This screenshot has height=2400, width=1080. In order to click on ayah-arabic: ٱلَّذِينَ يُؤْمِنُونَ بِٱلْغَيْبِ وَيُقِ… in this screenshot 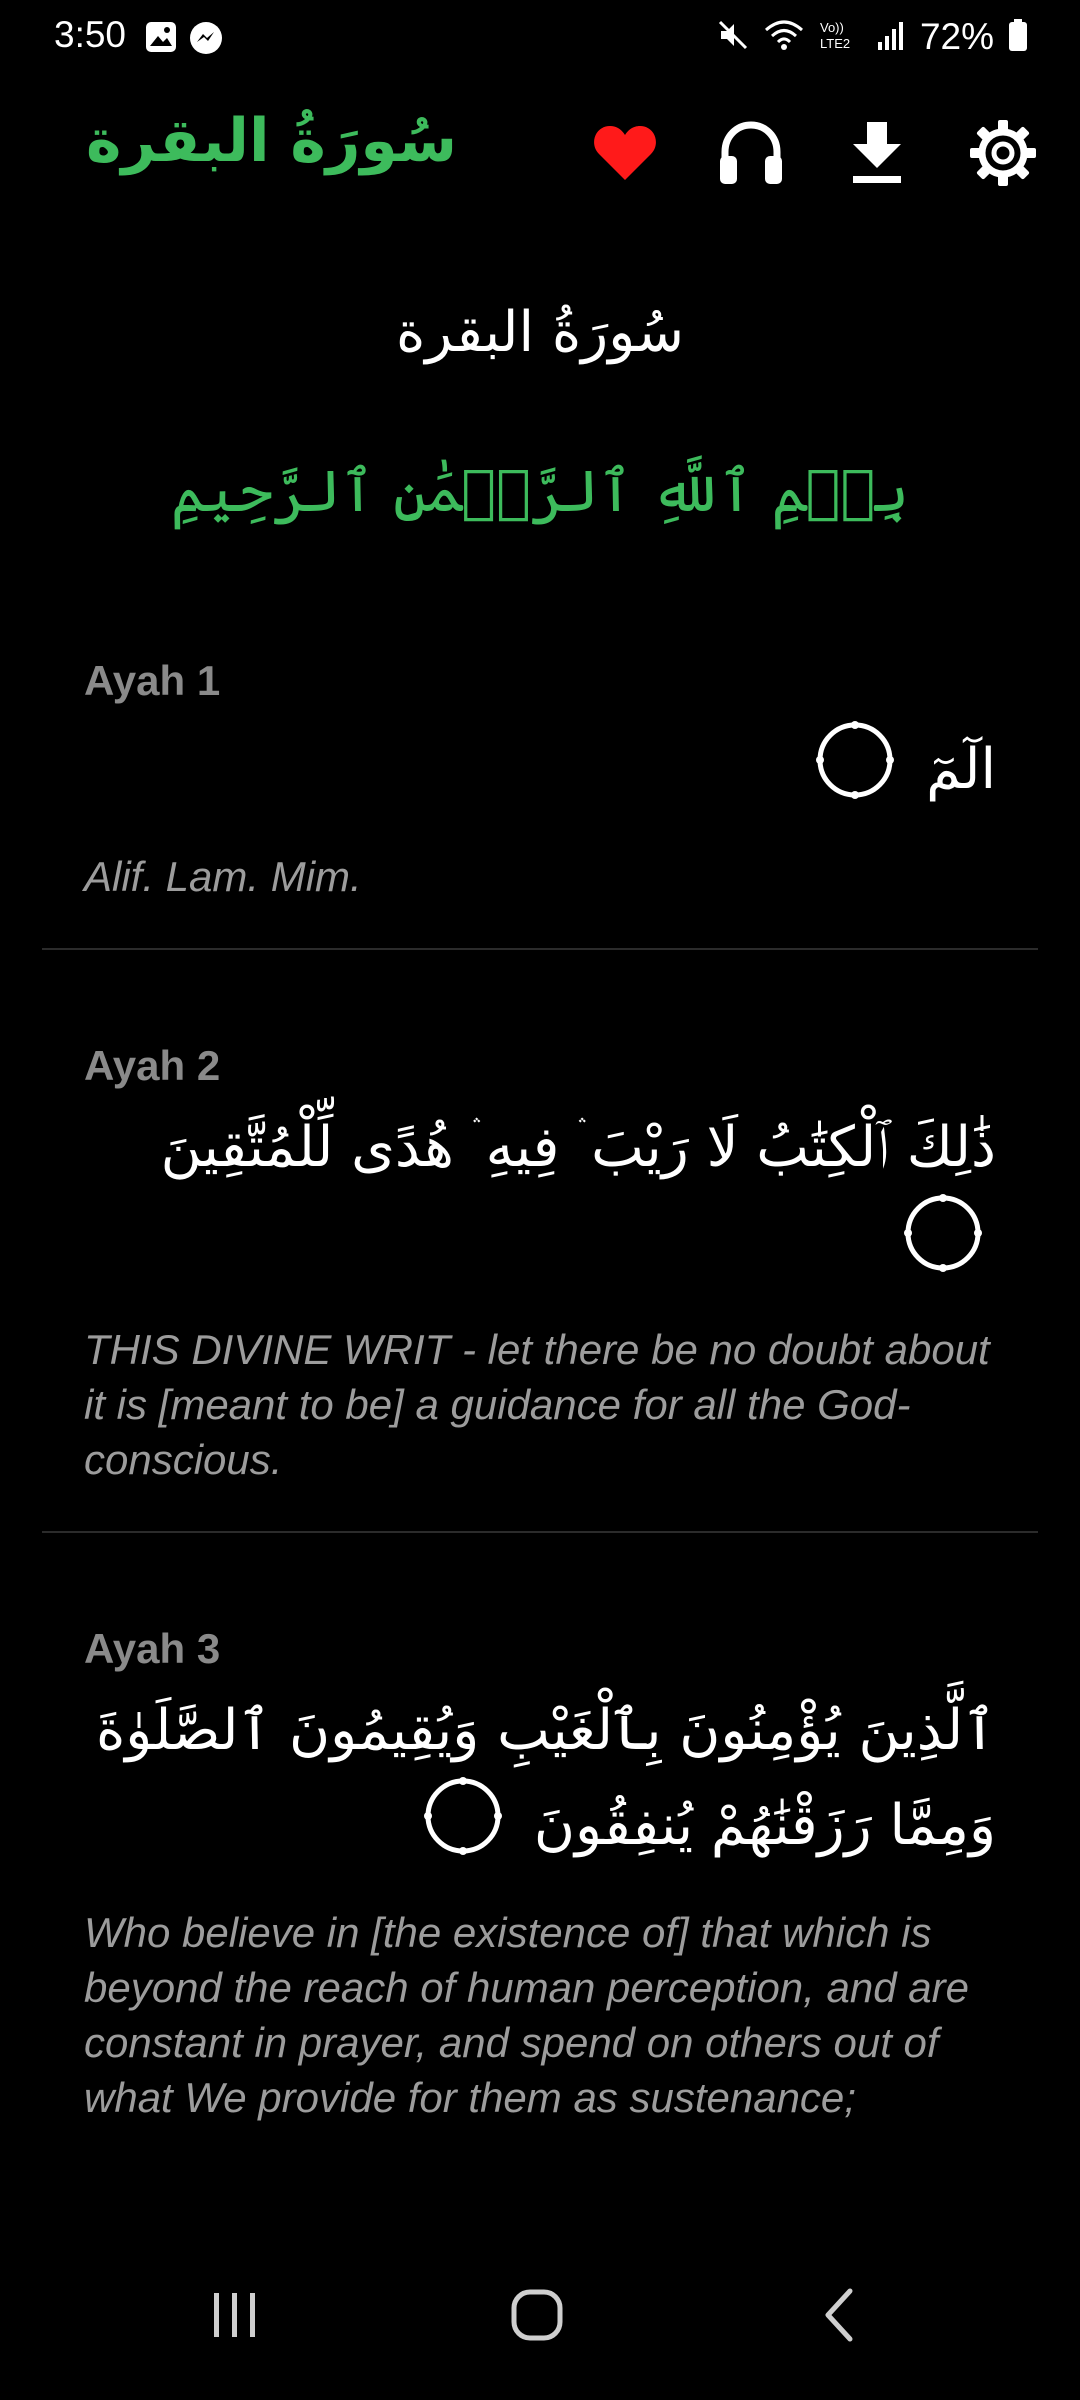, I will do `click(545, 1778)`.